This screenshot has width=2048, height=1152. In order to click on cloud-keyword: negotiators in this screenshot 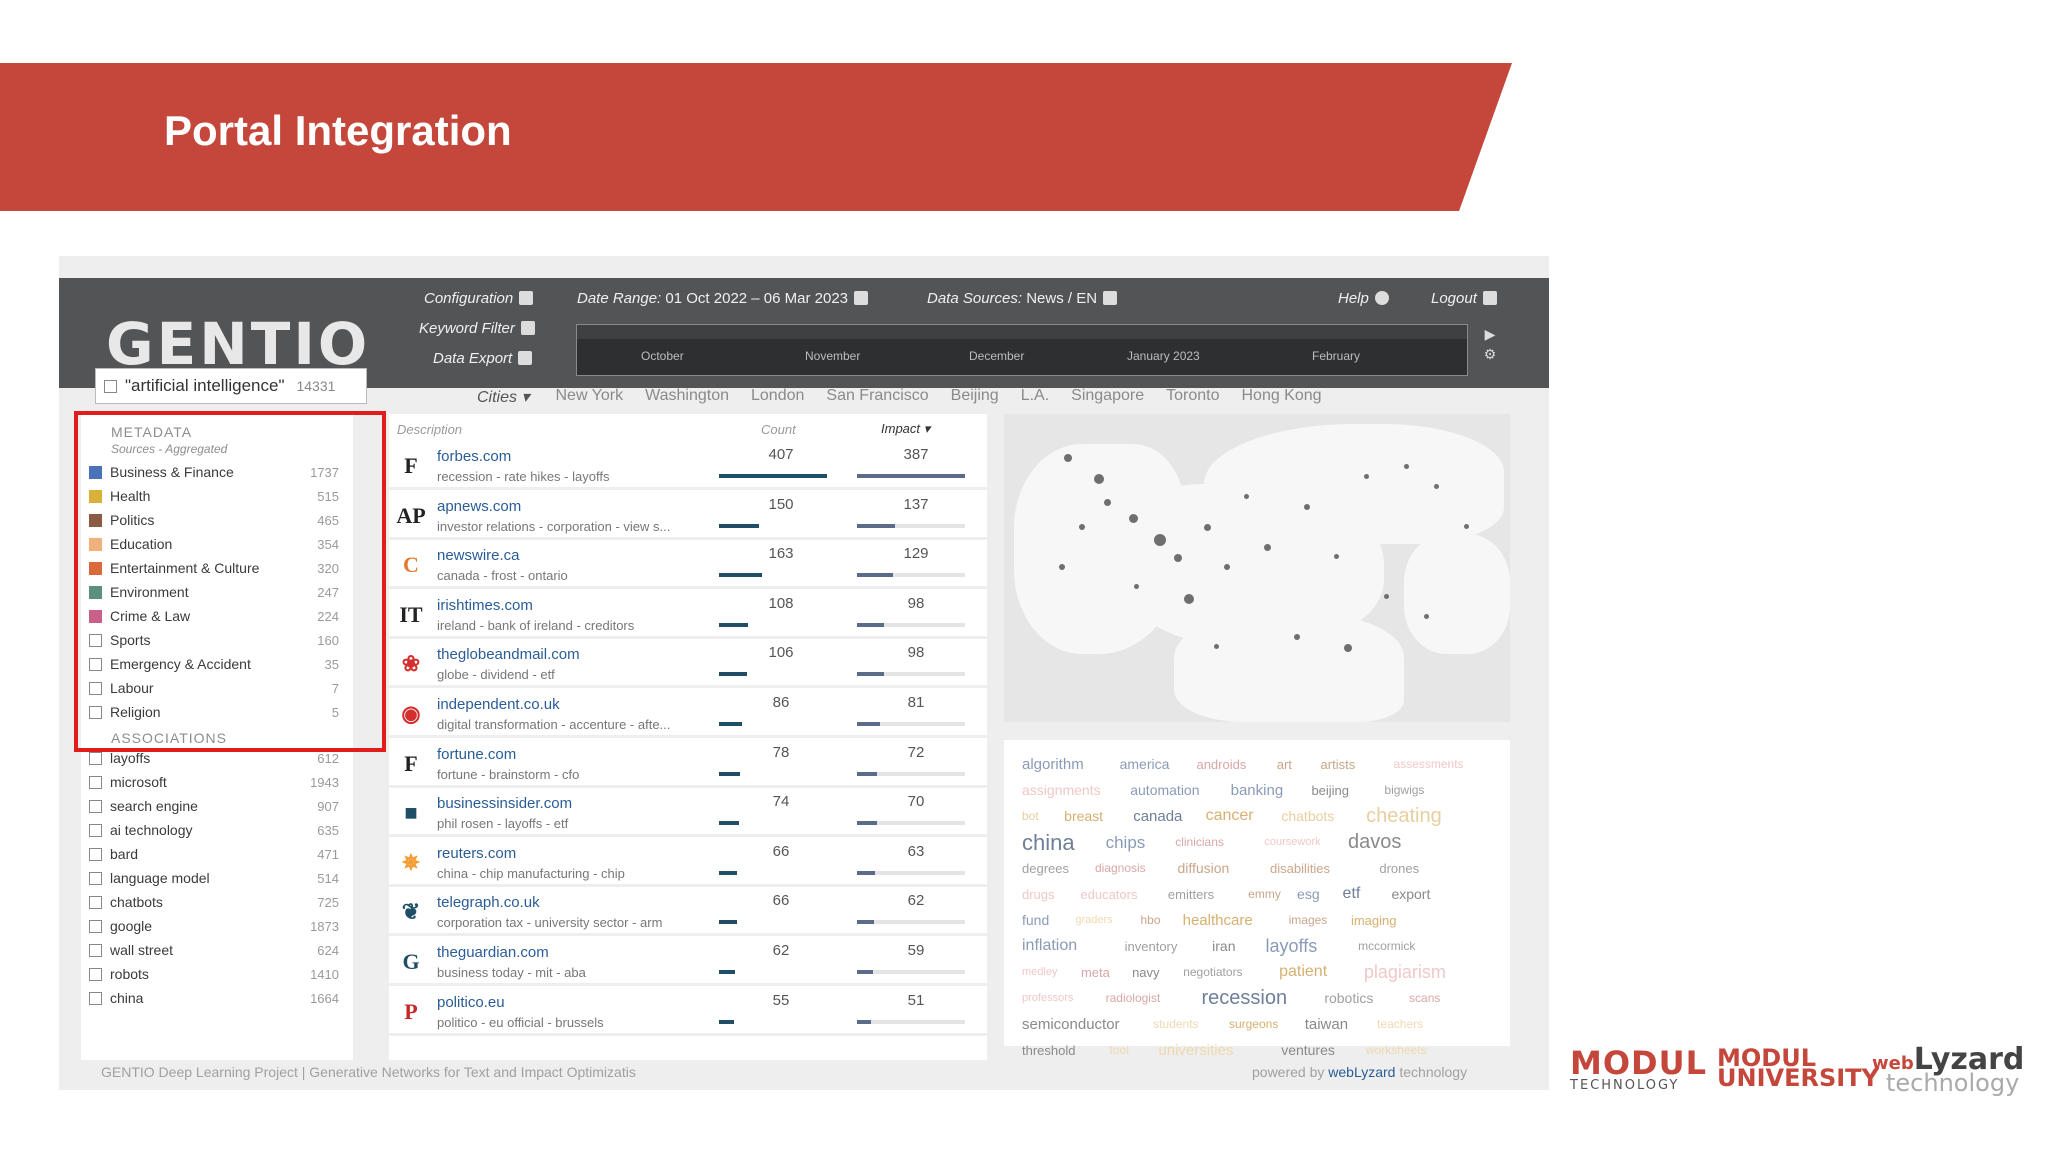, I will do `click(1212, 972)`.